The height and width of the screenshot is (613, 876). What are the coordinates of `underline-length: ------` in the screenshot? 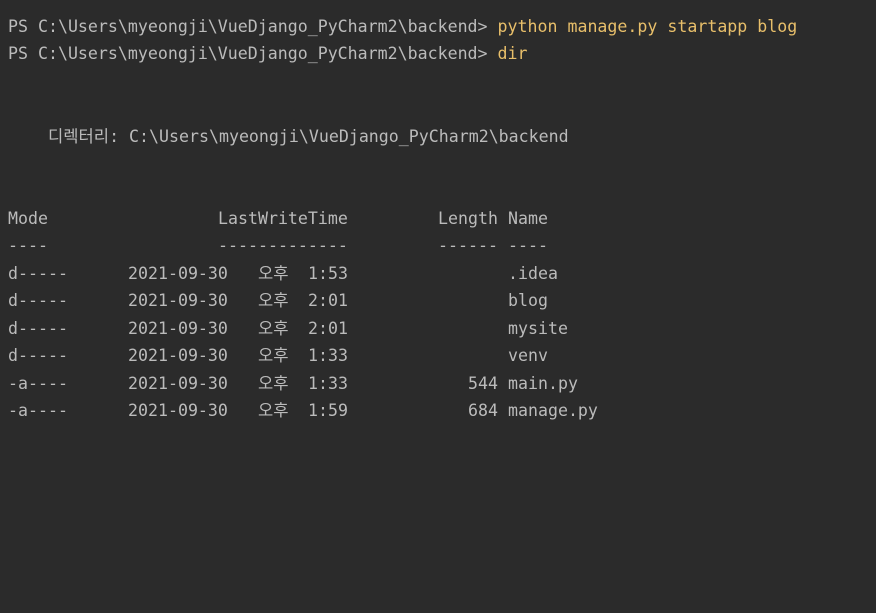 It's located at (468, 245).